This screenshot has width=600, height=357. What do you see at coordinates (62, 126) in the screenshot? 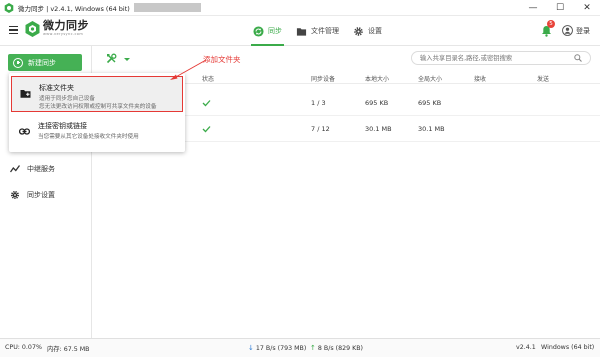
I see `menu-item-title: 连接密钥或链接` at bounding box center [62, 126].